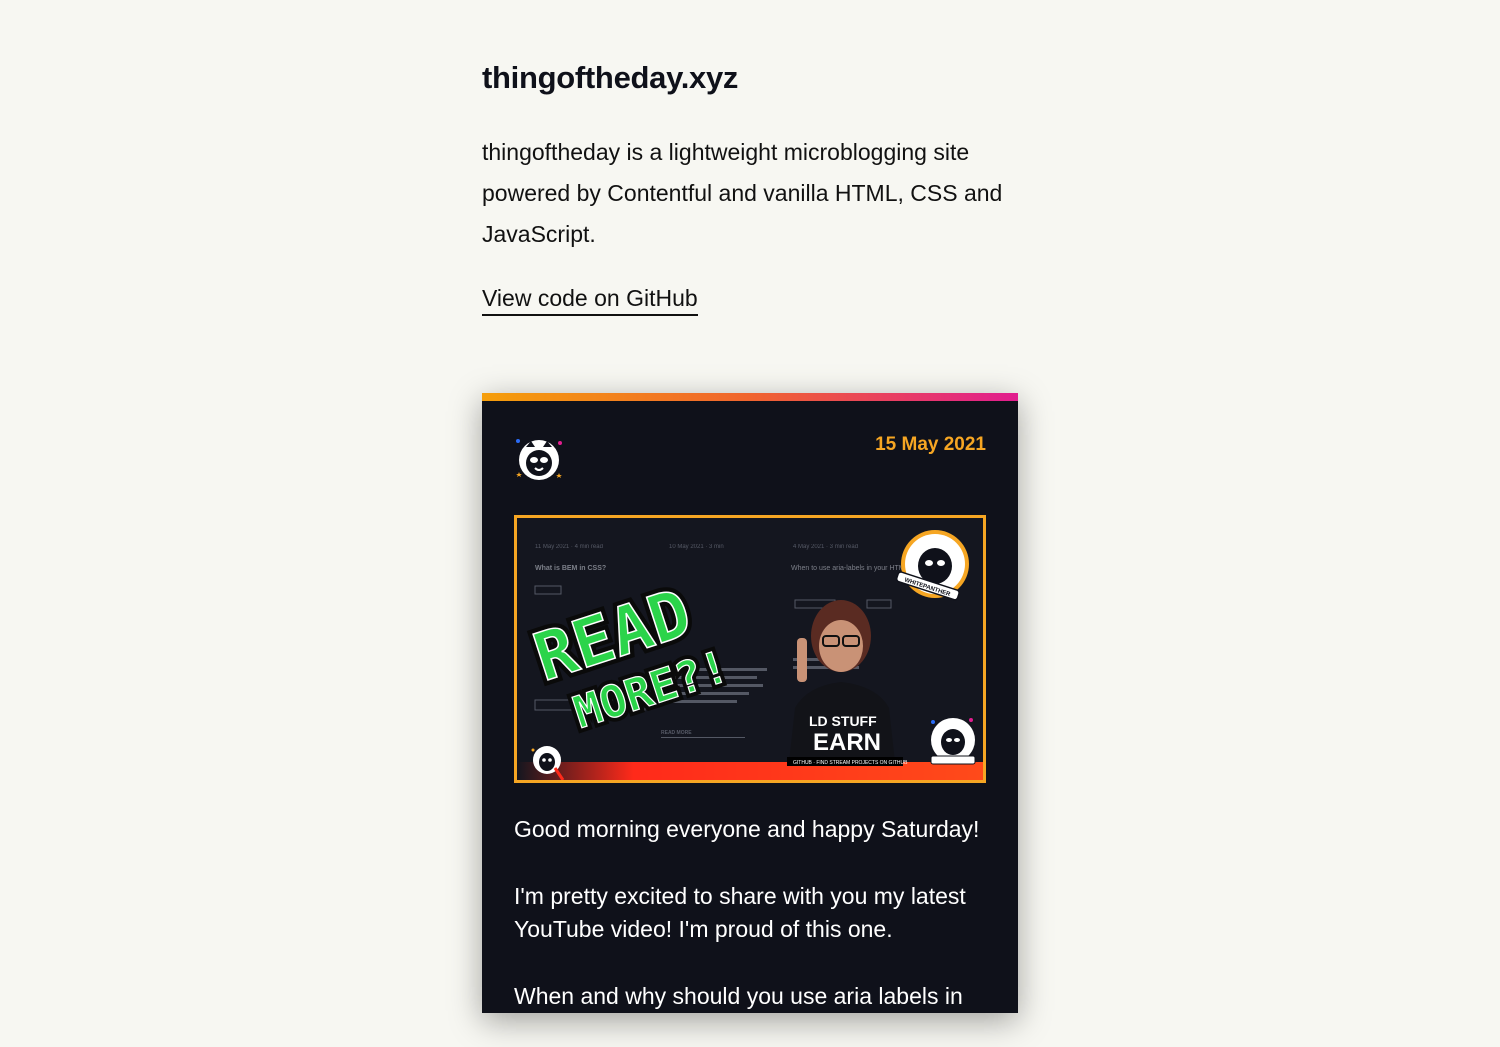 The height and width of the screenshot is (1047, 1500). What do you see at coordinates (825, 547) in the screenshot?
I see `bg-meta-3: 4 May 2021 · 3 min read` at bounding box center [825, 547].